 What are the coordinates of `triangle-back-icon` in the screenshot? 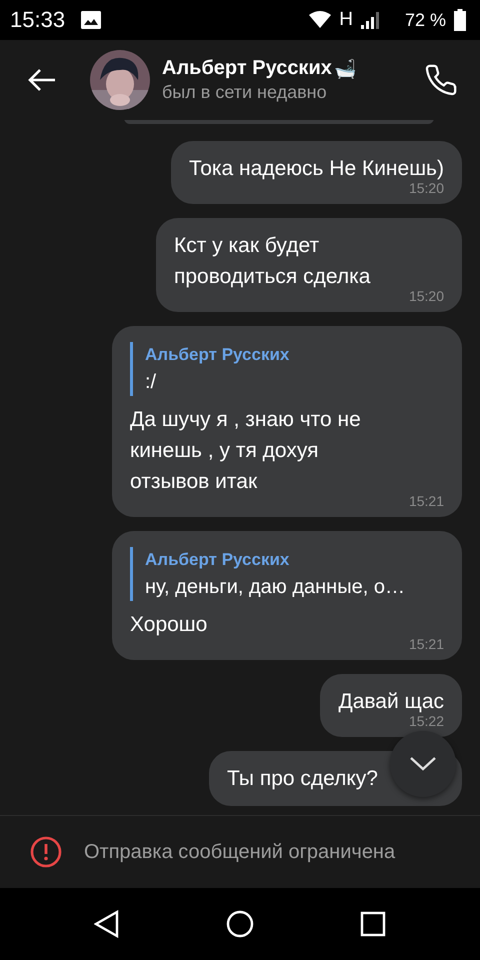 It's located at (107, 924).